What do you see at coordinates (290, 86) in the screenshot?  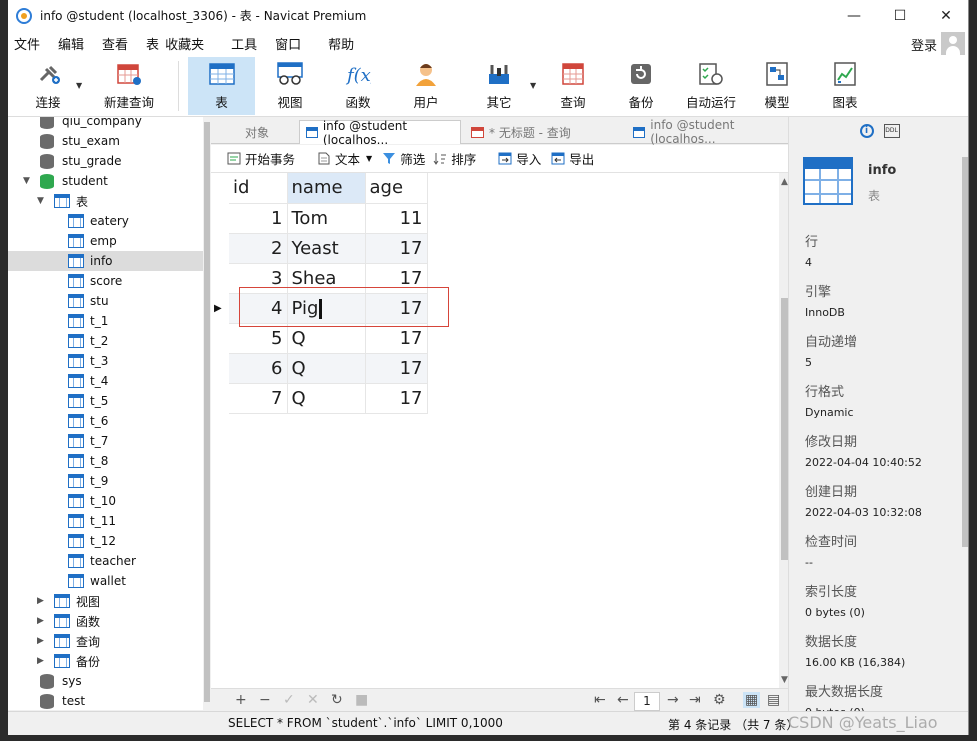 I see `view-button: 视图` at bounding box center [290, 86].